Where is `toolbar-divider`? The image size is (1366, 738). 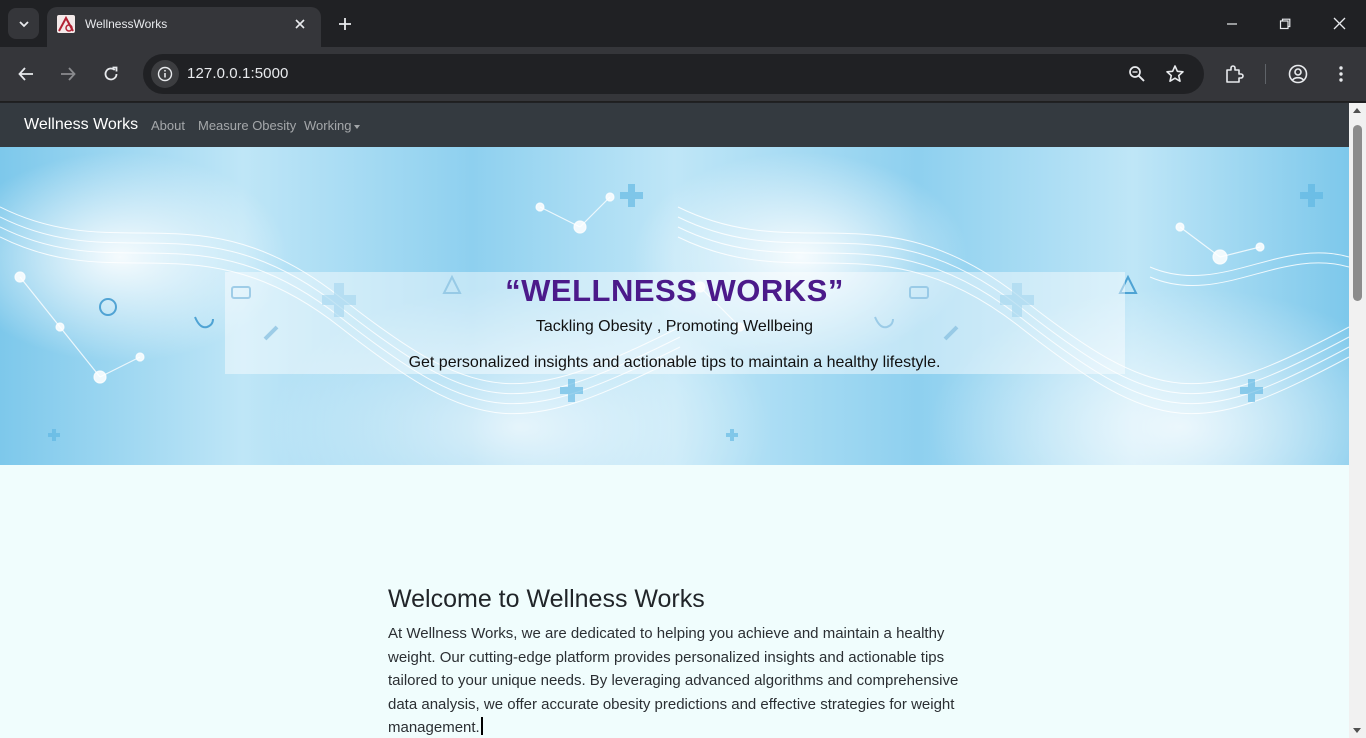 toolbar-divider is located at coordinates (1265, 74).